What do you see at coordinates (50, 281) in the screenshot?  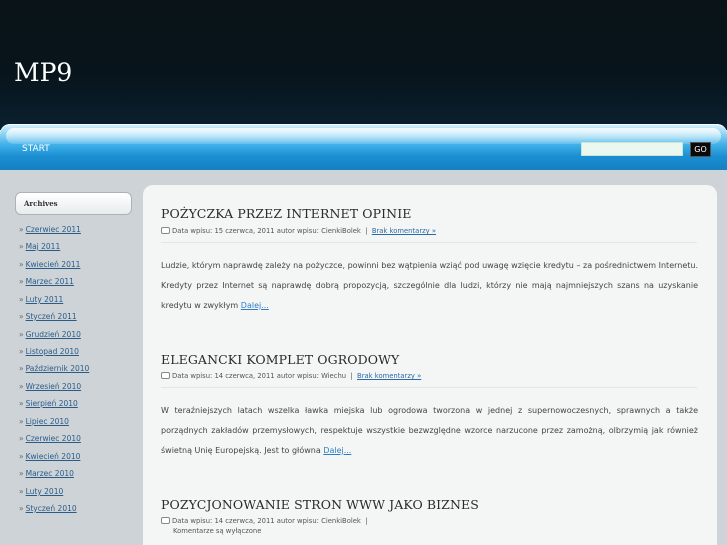 I see `archive-link: Marzec 2011` at bounding box center [50, 281].